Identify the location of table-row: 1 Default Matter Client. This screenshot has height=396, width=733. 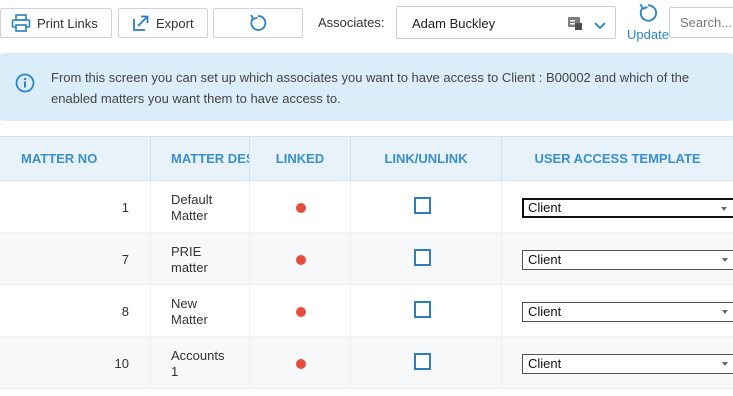
(366, 207).